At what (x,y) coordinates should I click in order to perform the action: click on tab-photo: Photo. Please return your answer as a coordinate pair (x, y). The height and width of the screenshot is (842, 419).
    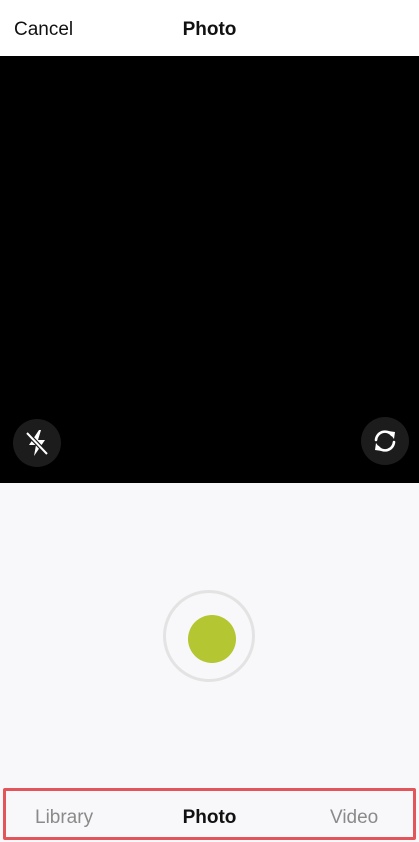
    Looking at the image, I should click on (210, 817).